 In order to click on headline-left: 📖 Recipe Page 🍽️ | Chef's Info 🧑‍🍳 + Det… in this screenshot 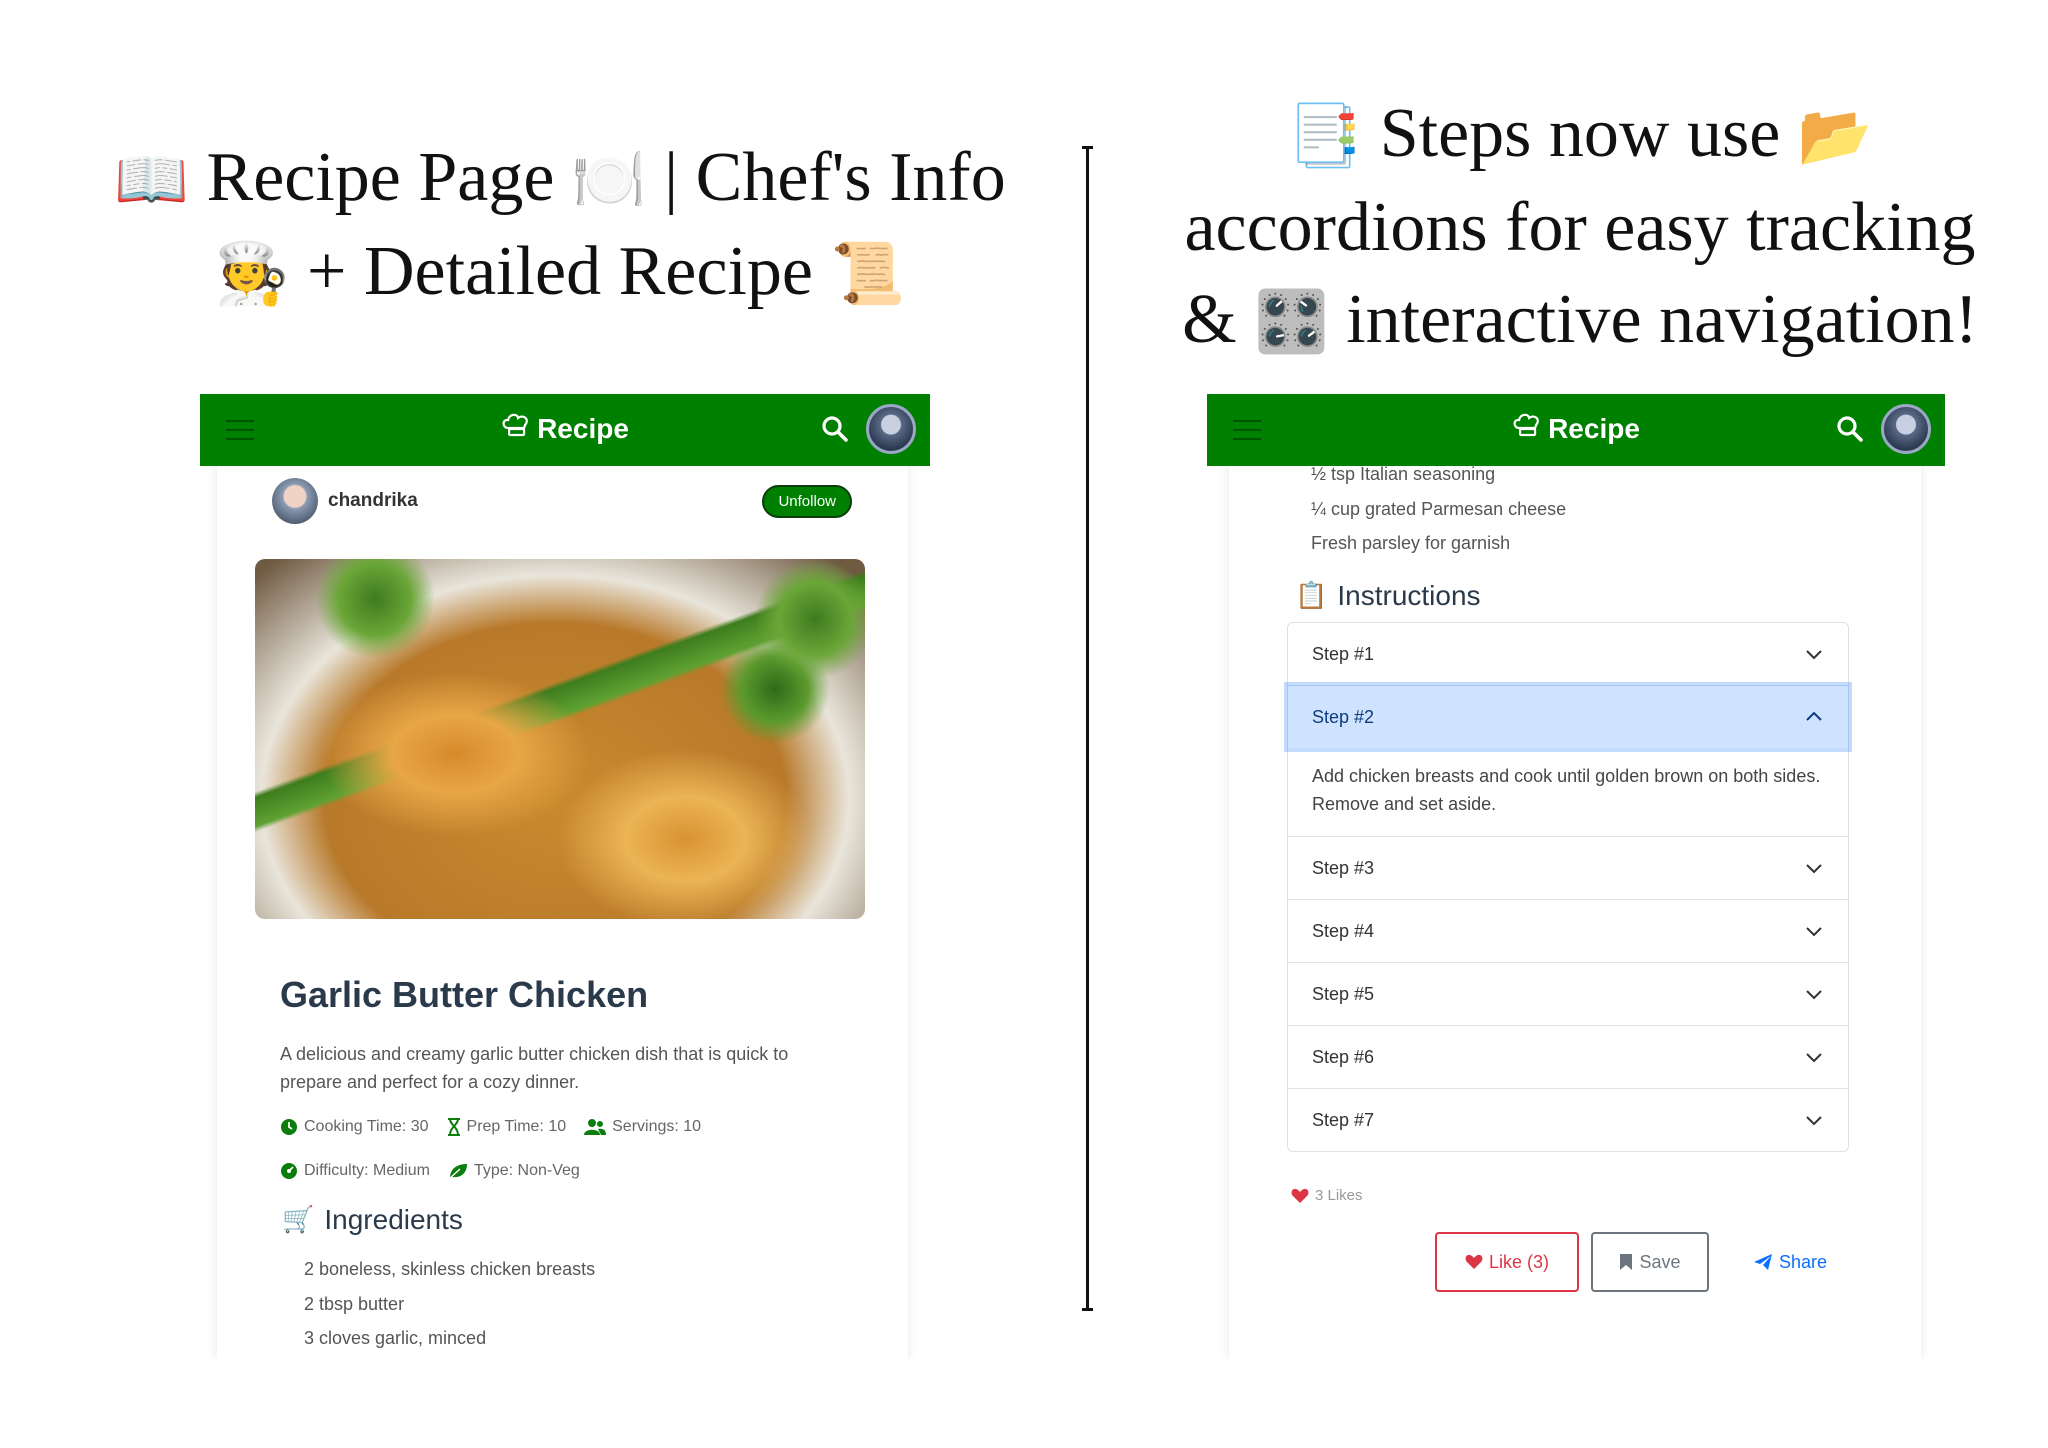, I will do `click(560, 226)`.